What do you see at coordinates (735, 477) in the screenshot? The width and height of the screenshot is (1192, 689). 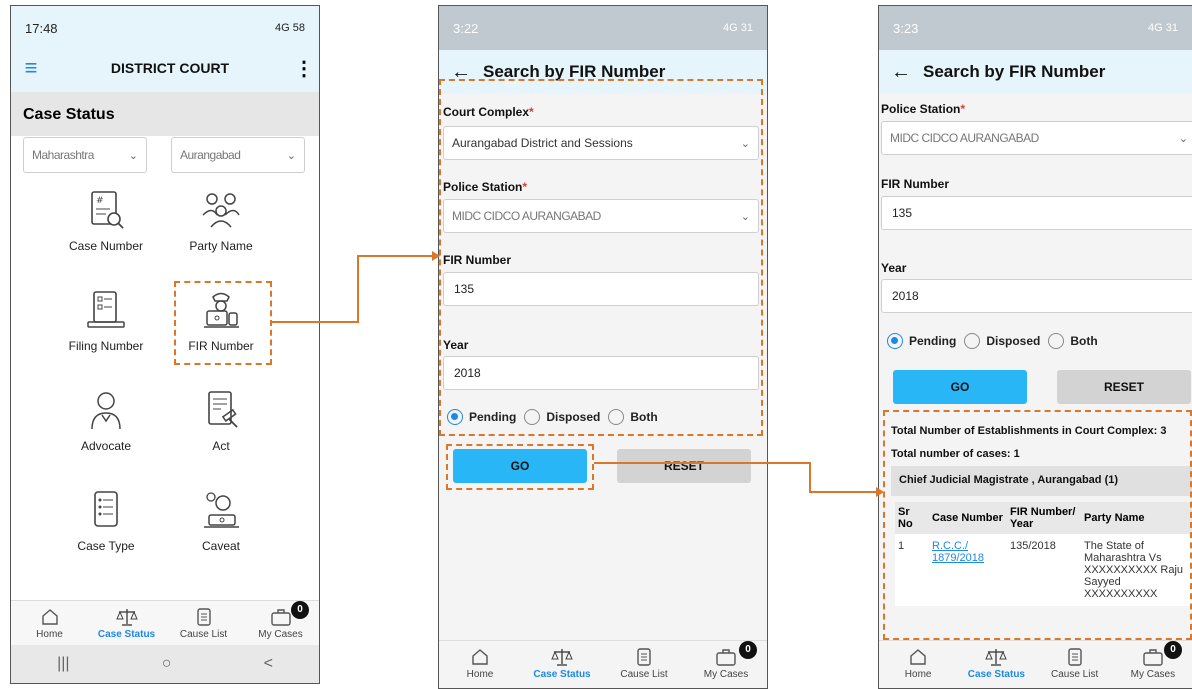 I see `arrow-go-to-results` at bounding box center [735, 477].